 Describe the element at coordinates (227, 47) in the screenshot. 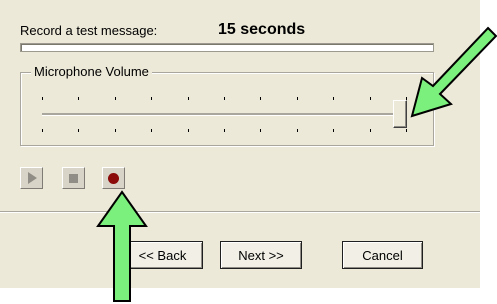

I see `recording-progress-bar` at that location.